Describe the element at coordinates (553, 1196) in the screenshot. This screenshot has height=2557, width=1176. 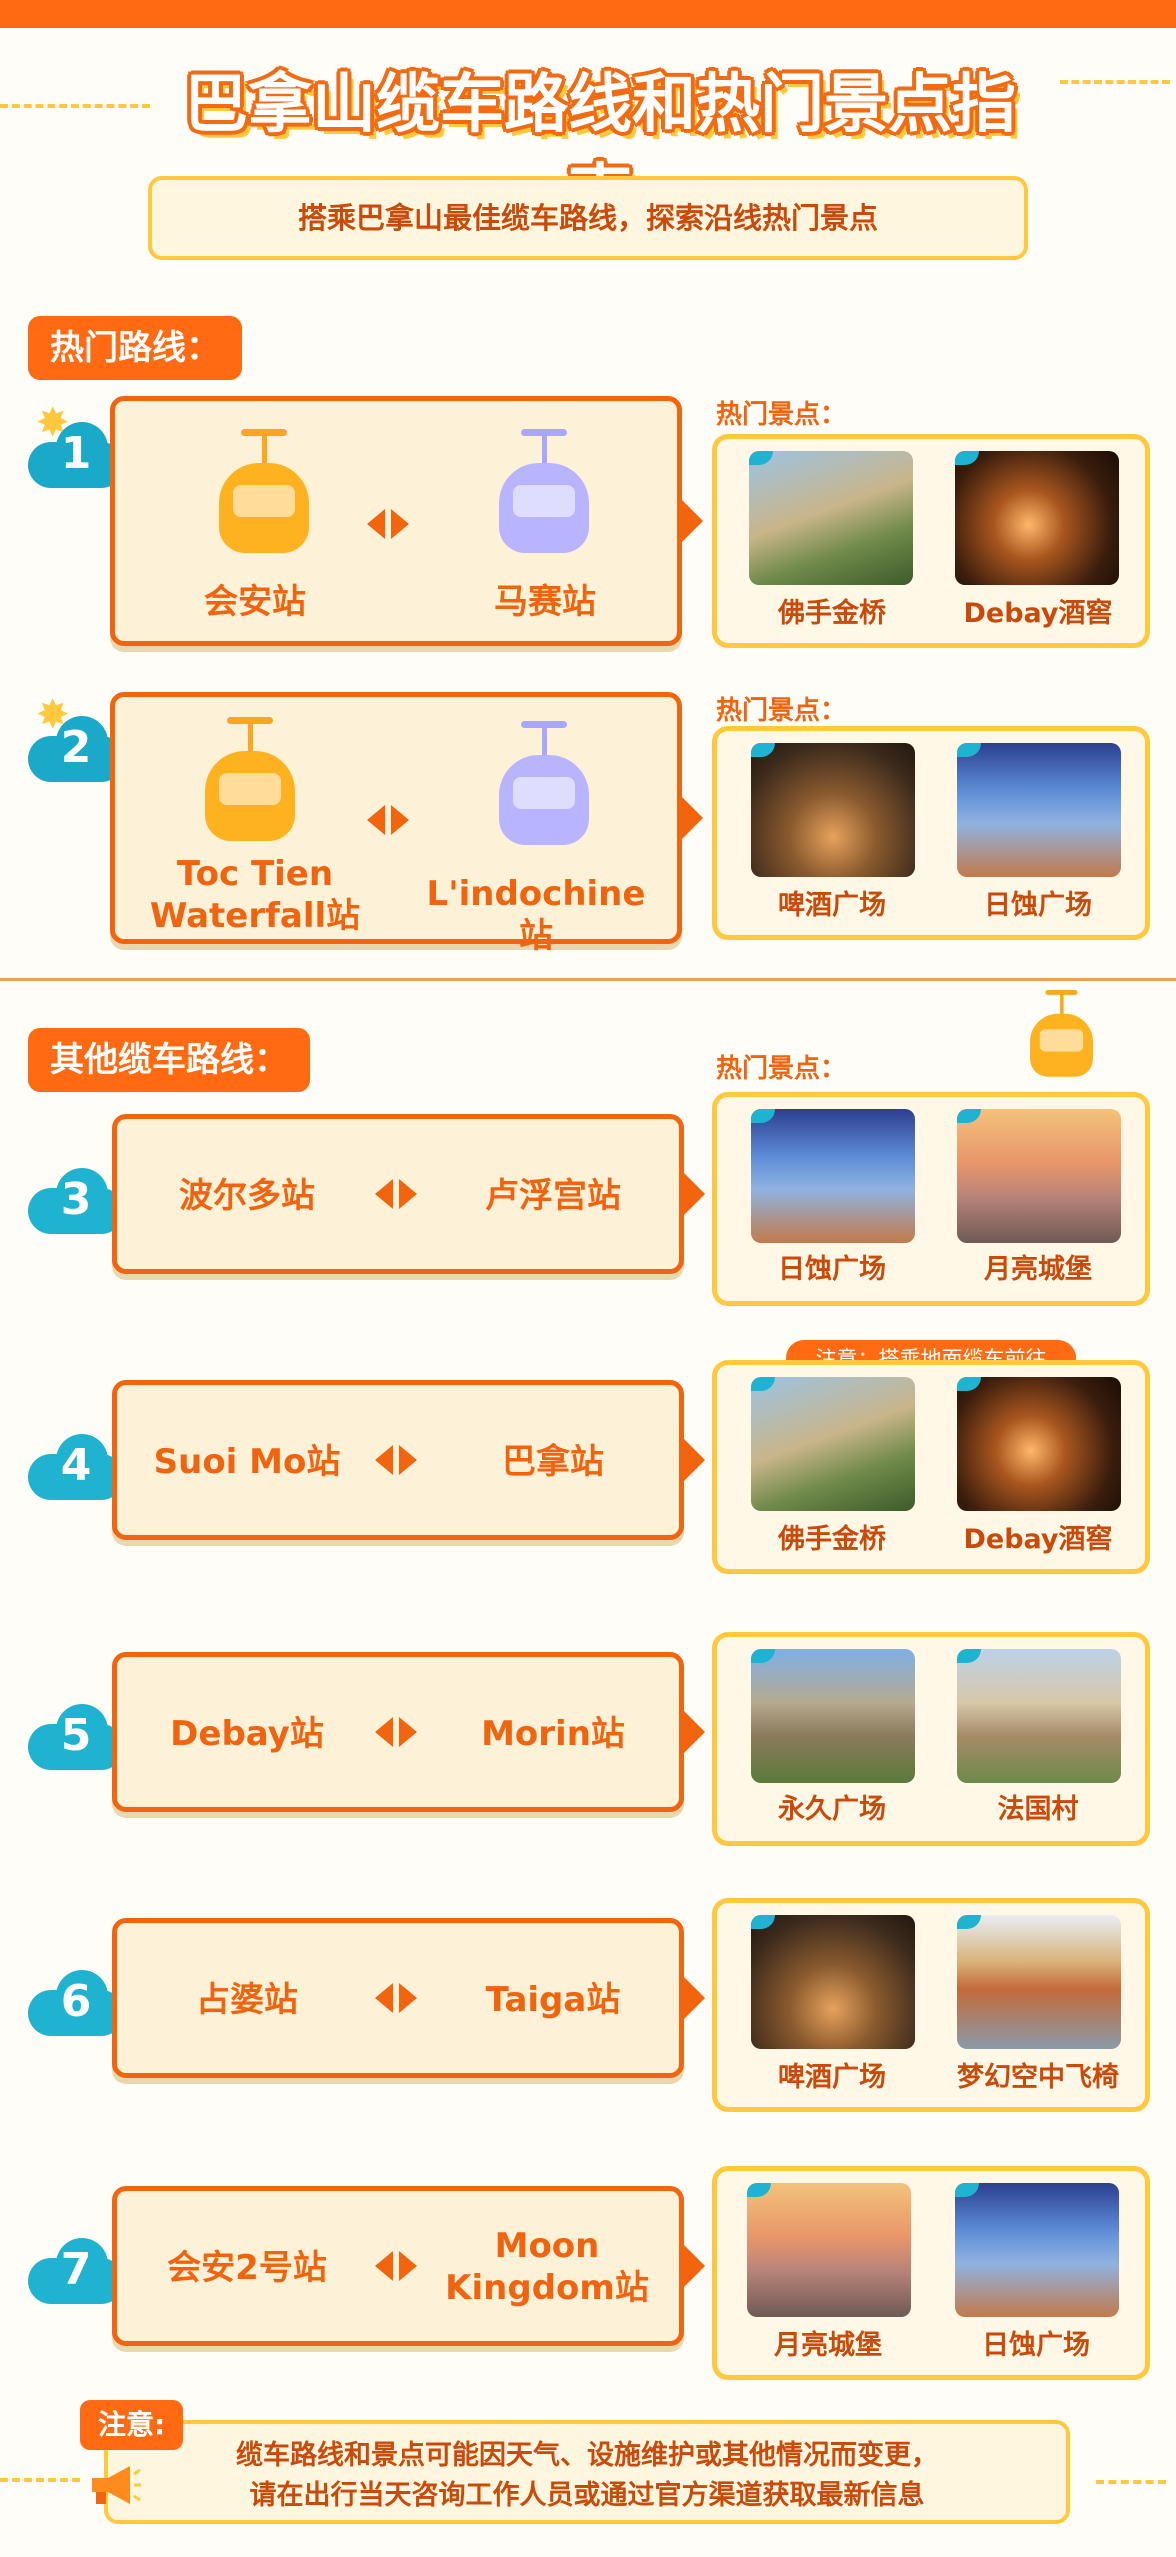
I see `route-to-station: 卢浮宫站` at that location.